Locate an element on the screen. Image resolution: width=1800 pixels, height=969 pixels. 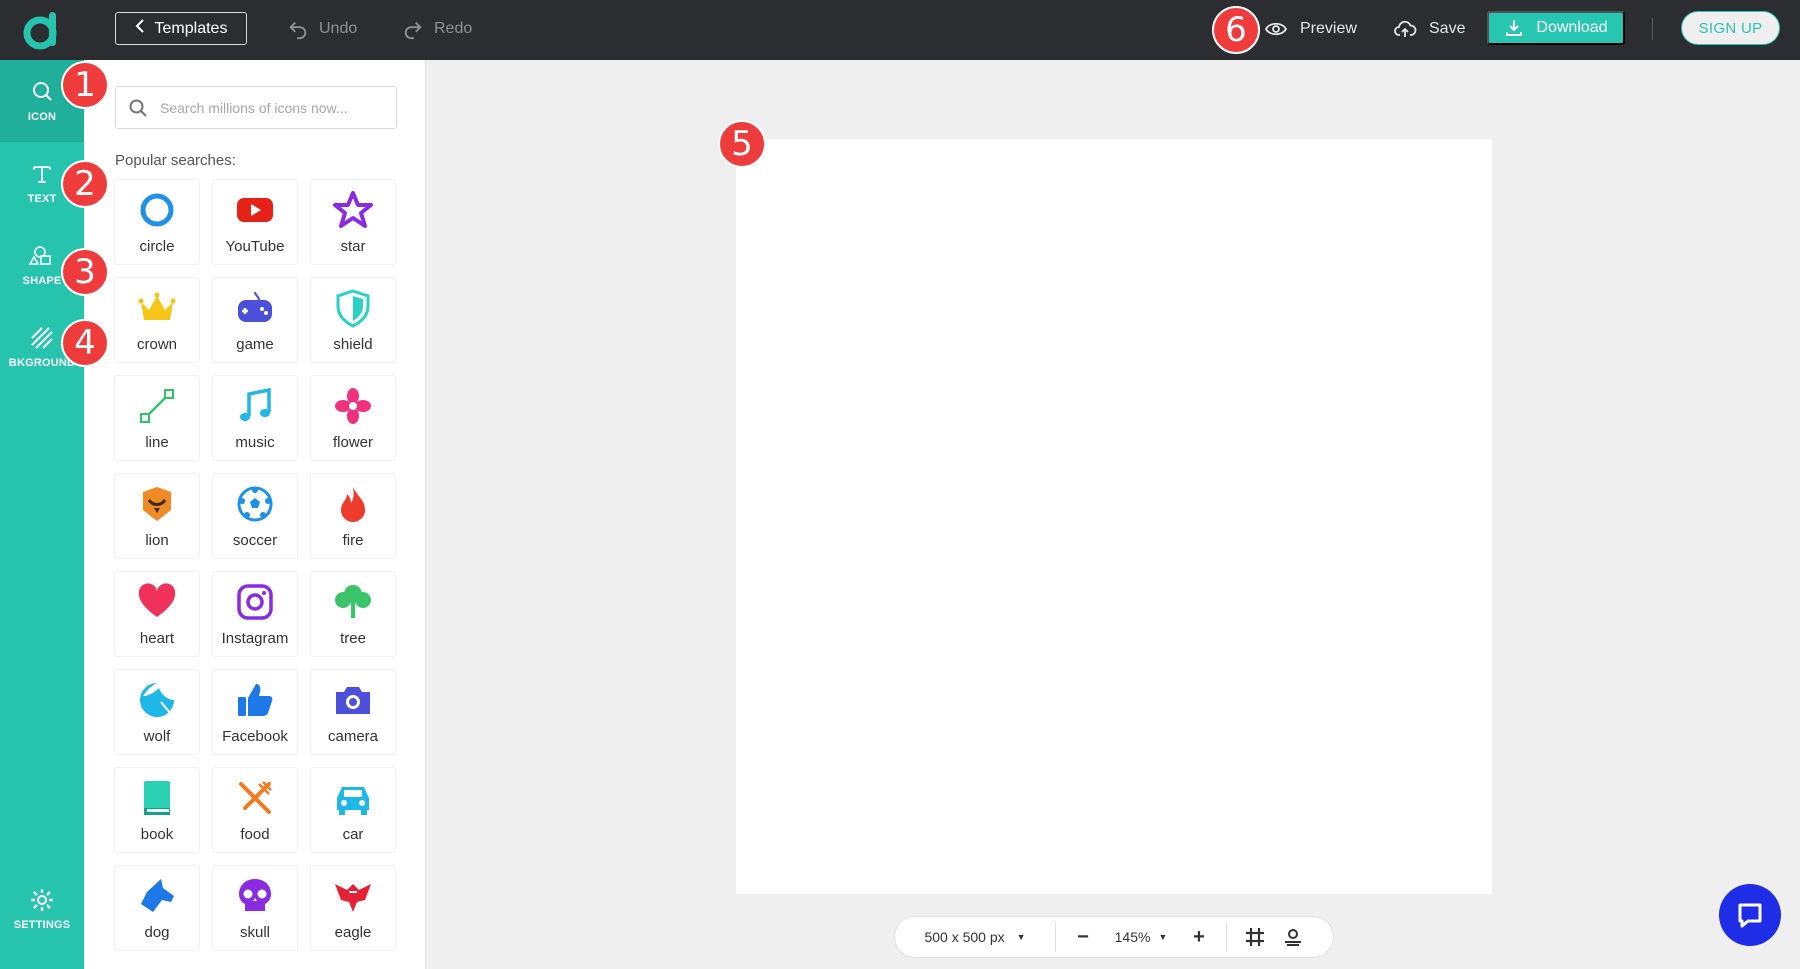
icon-tile-label: car is located at coordinates (353, 834).